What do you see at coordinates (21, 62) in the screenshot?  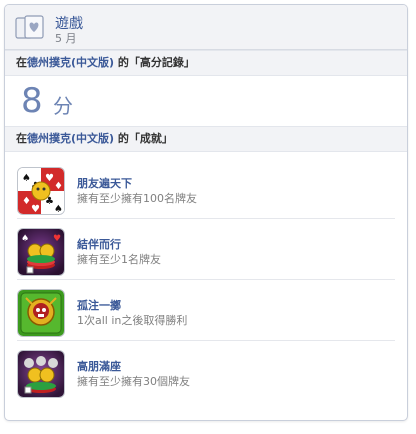 I see `high-score-prefix: 在` at bounding box center [21, 62].